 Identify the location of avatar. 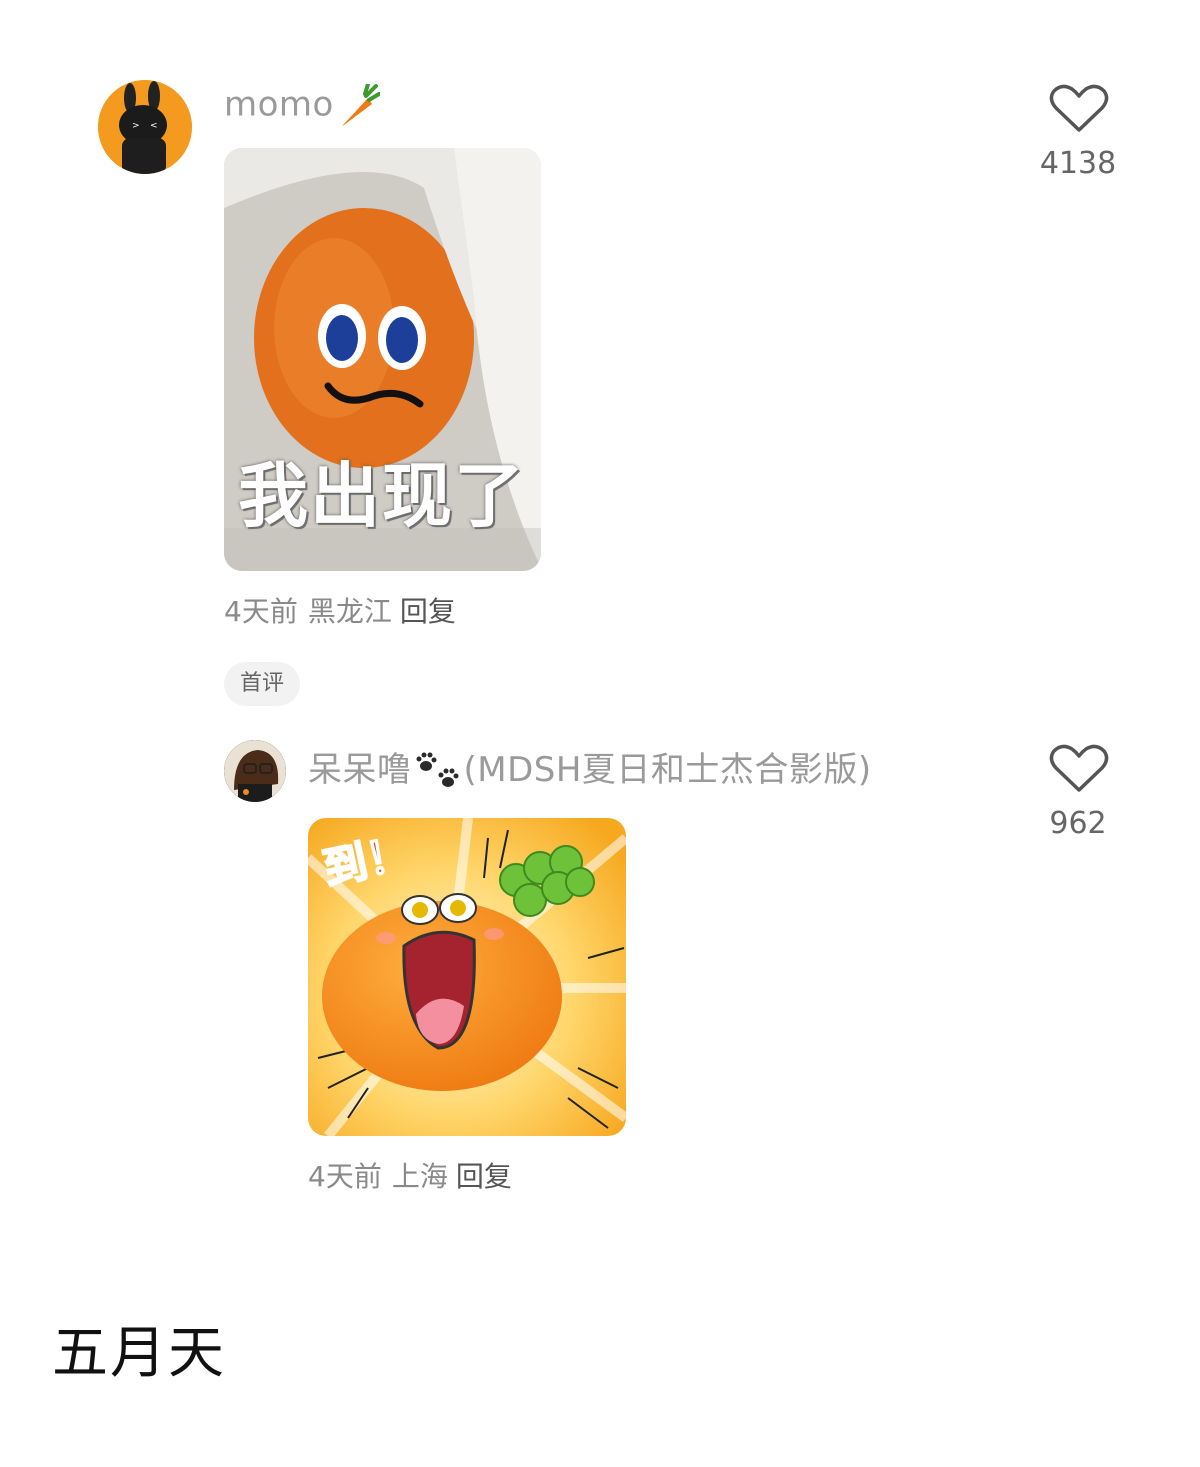
(255, 771).